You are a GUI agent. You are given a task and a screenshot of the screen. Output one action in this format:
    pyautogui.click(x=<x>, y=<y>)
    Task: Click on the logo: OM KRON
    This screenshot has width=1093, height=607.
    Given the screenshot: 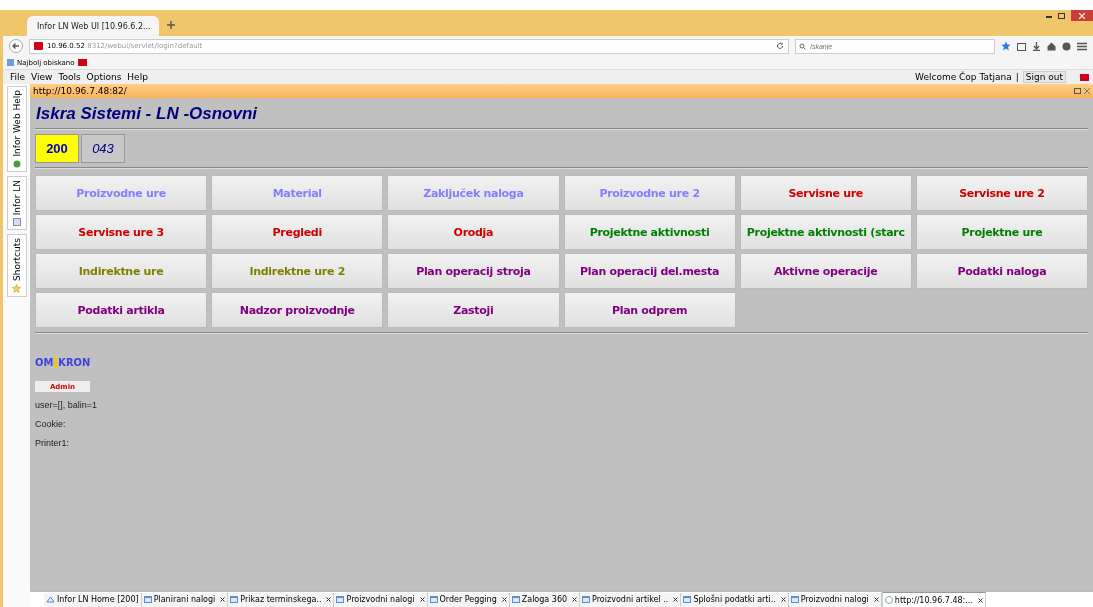 What is the action you would take?
    pyautogui.click(x=63, y=362)
    